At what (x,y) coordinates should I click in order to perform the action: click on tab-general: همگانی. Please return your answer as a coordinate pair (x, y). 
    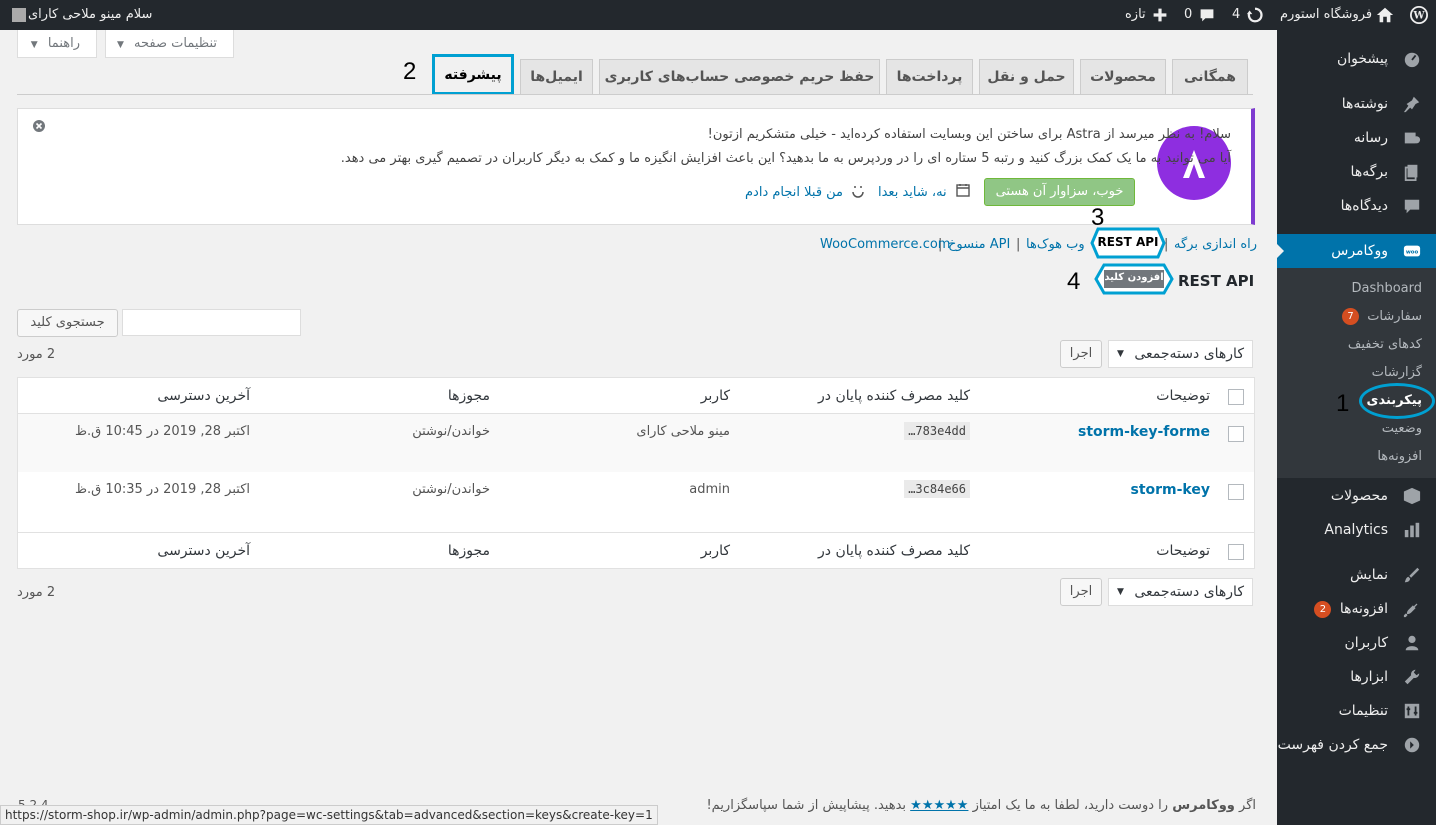
    Looking at the image, I should click on (1210, 77).